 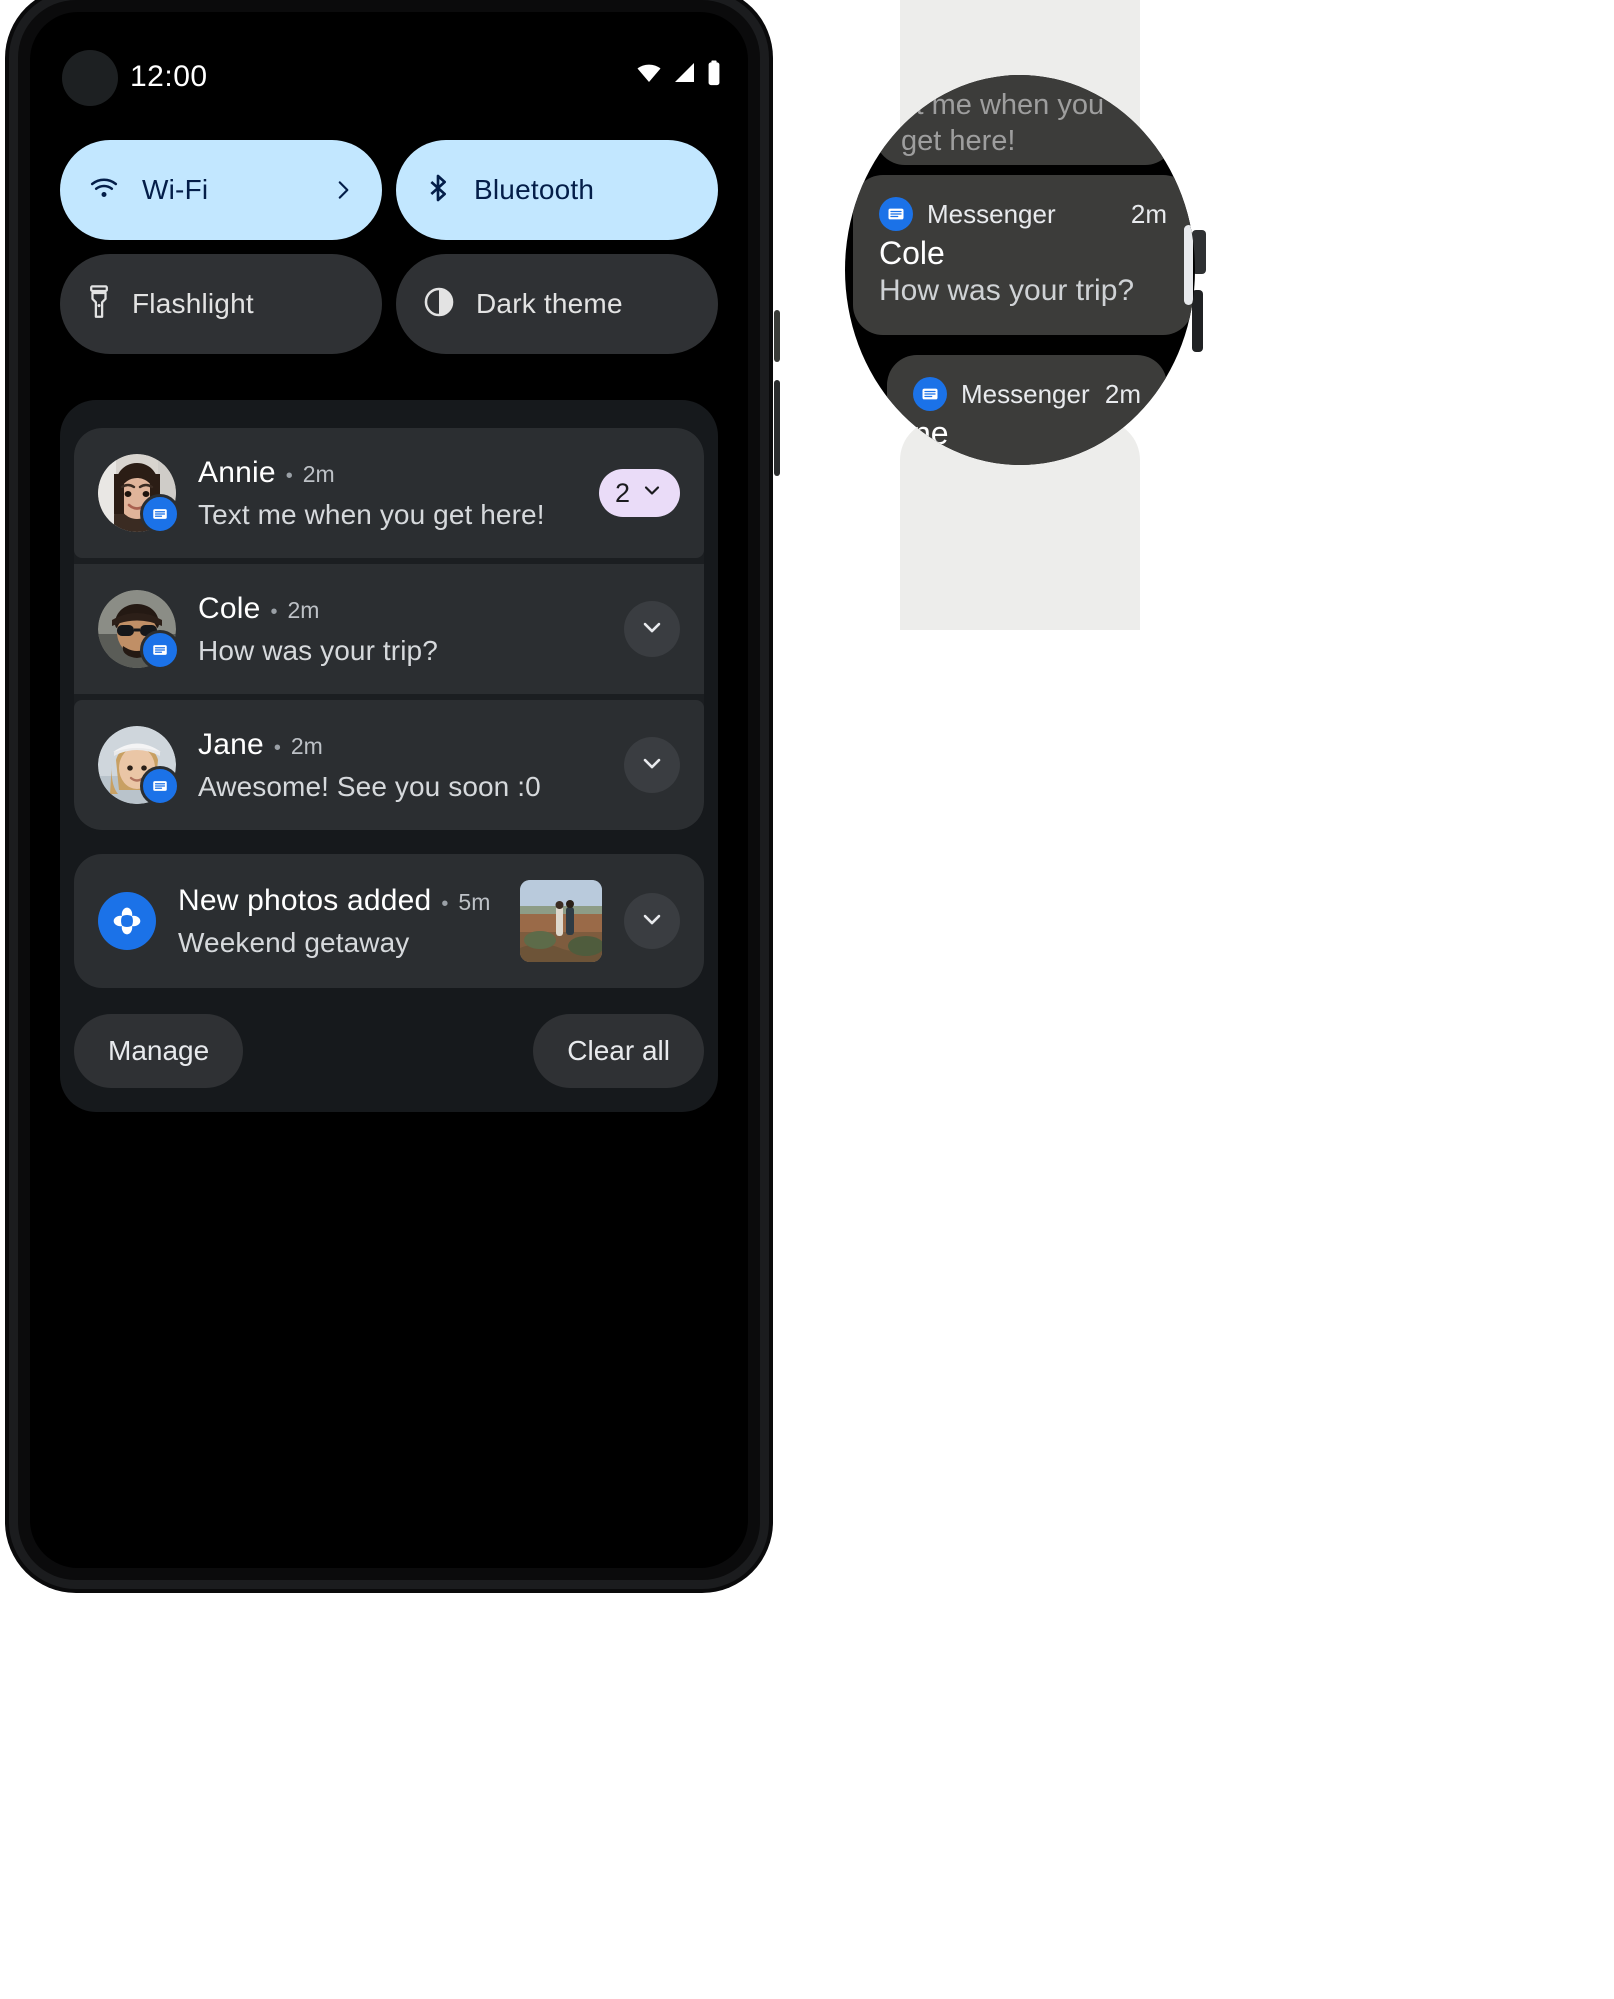 What do you see at coordinates (343, 190) in the screenshot?
I see `chevron-right-icon` at bounding box center [343, 190].